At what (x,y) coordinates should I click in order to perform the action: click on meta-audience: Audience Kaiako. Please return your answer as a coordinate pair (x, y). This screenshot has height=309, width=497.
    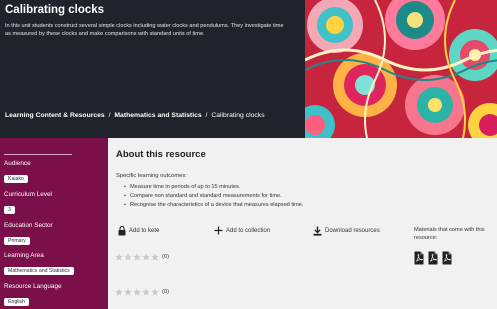
    Looking at the image, I should click on (17, 172).